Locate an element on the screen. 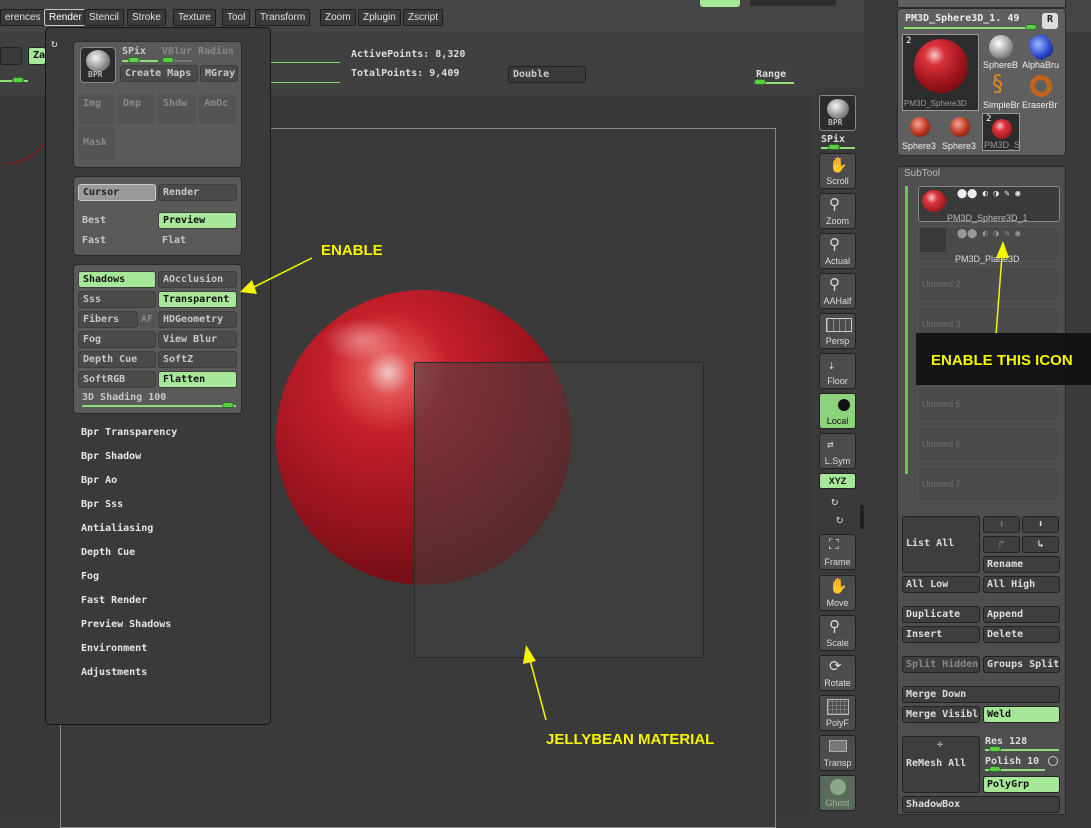  jellybean-annotation: JELLYBEAN MATERIAL is located at coordinates (630, 739).